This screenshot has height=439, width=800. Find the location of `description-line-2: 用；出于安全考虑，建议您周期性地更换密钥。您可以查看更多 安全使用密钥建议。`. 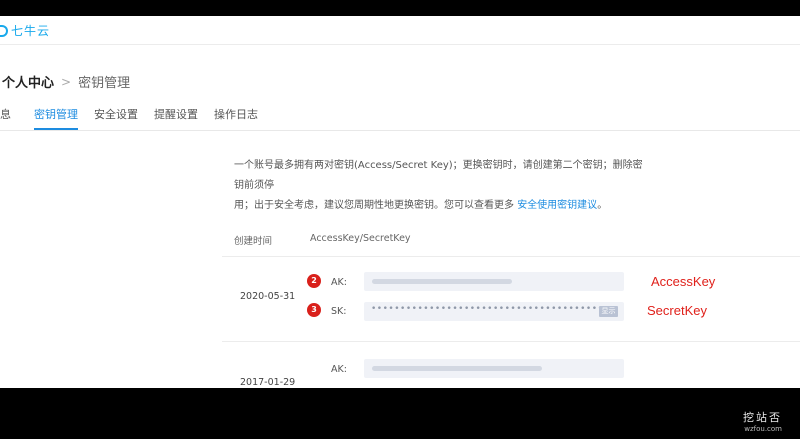

description-line-2: 用；出于安全考虑，建议您周期性地更换密钥。您可以查看更多 安全使用密钥建议。 is located at coordinates (439, 206).